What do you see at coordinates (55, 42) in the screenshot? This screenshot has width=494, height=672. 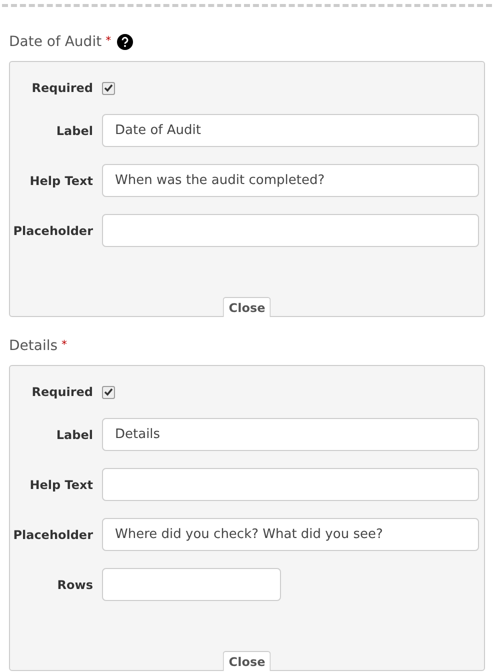 I see `section-title: Date of Audit` at bounding box center [55, 42].